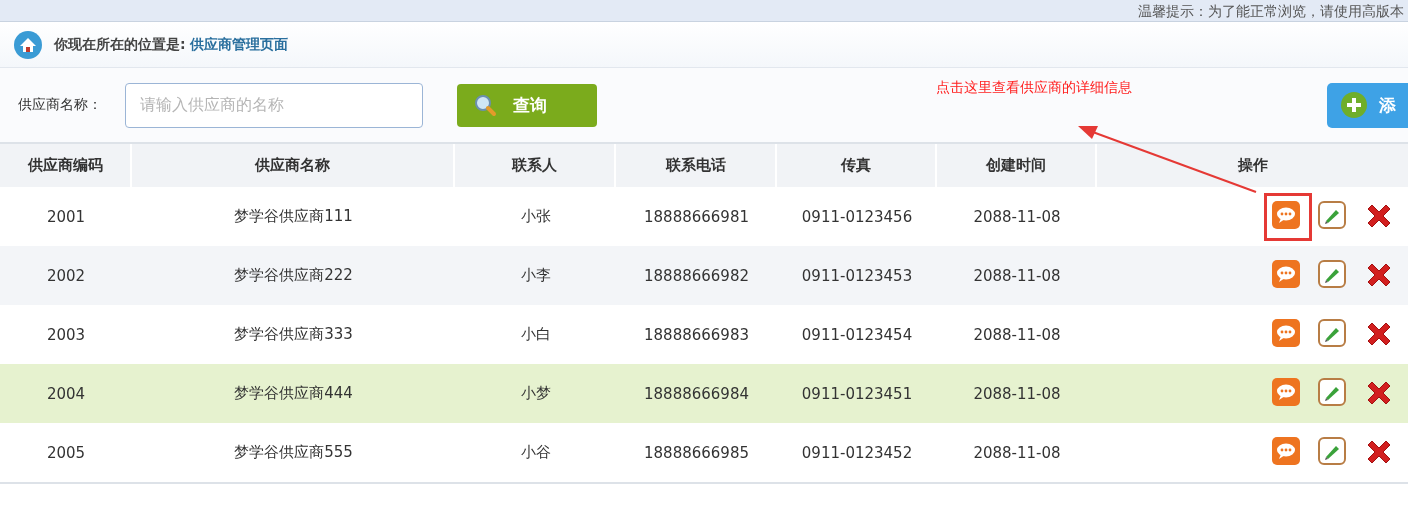 Image resolution: width=1408 pixels, height=523 pixels. I want to click on table-cell-text: 梦学谷供应商333, so click(293, 334).